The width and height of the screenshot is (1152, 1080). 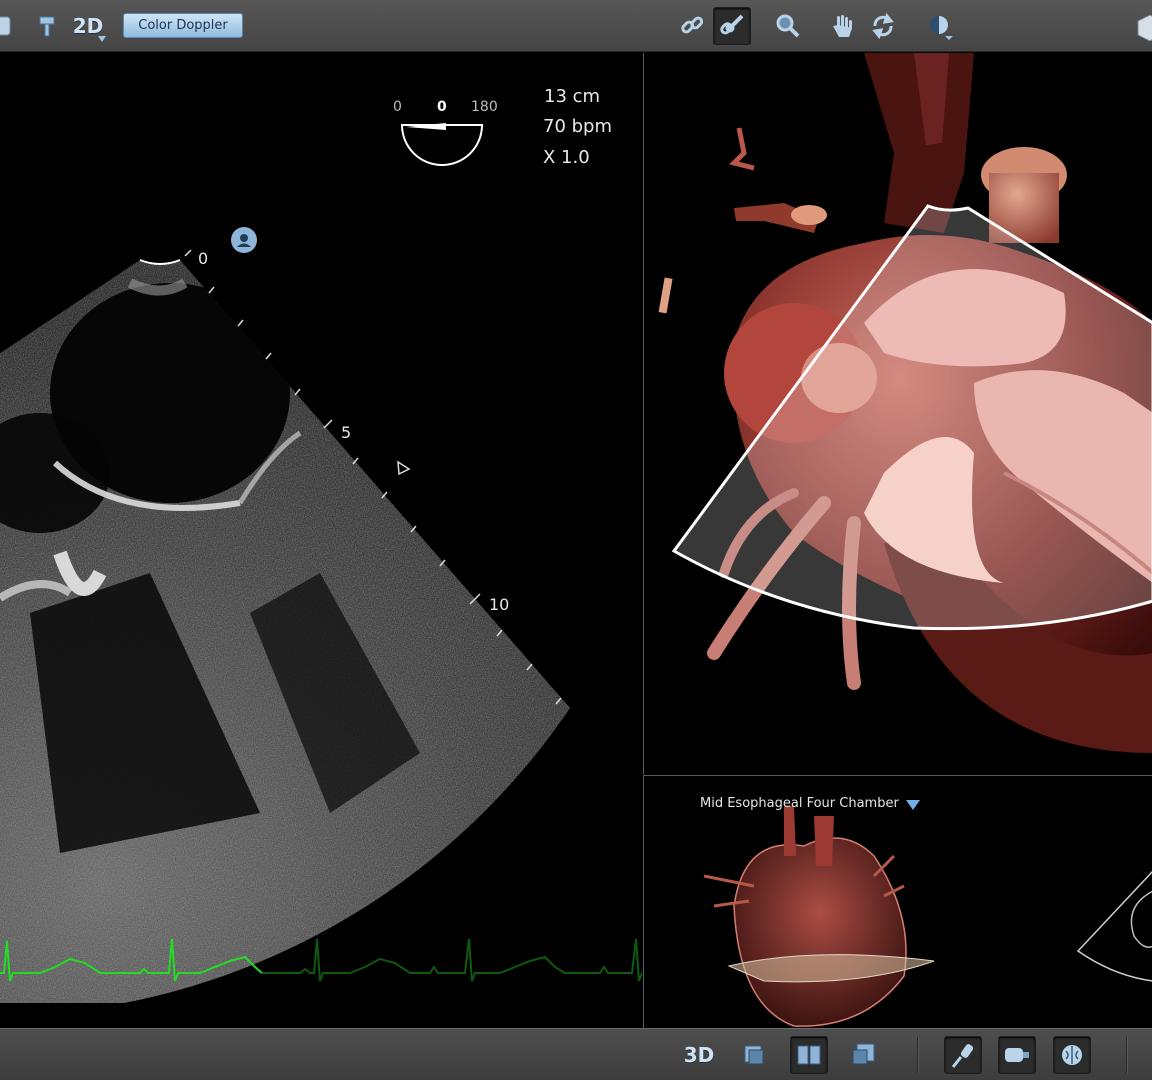 I want to click on heart-rate-readout: 70 bpm, so click(x=578, y=126).